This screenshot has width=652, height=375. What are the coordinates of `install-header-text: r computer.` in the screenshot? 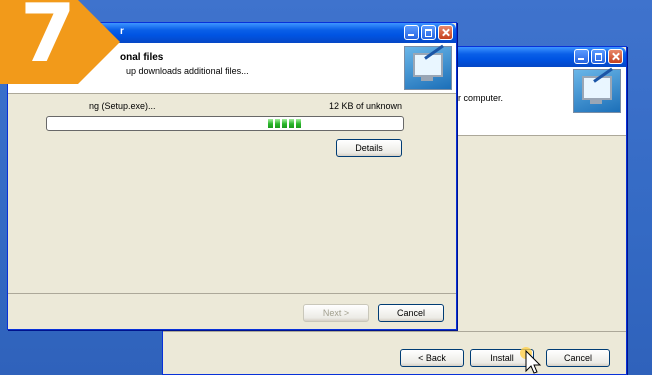 It's located at (481, 98).